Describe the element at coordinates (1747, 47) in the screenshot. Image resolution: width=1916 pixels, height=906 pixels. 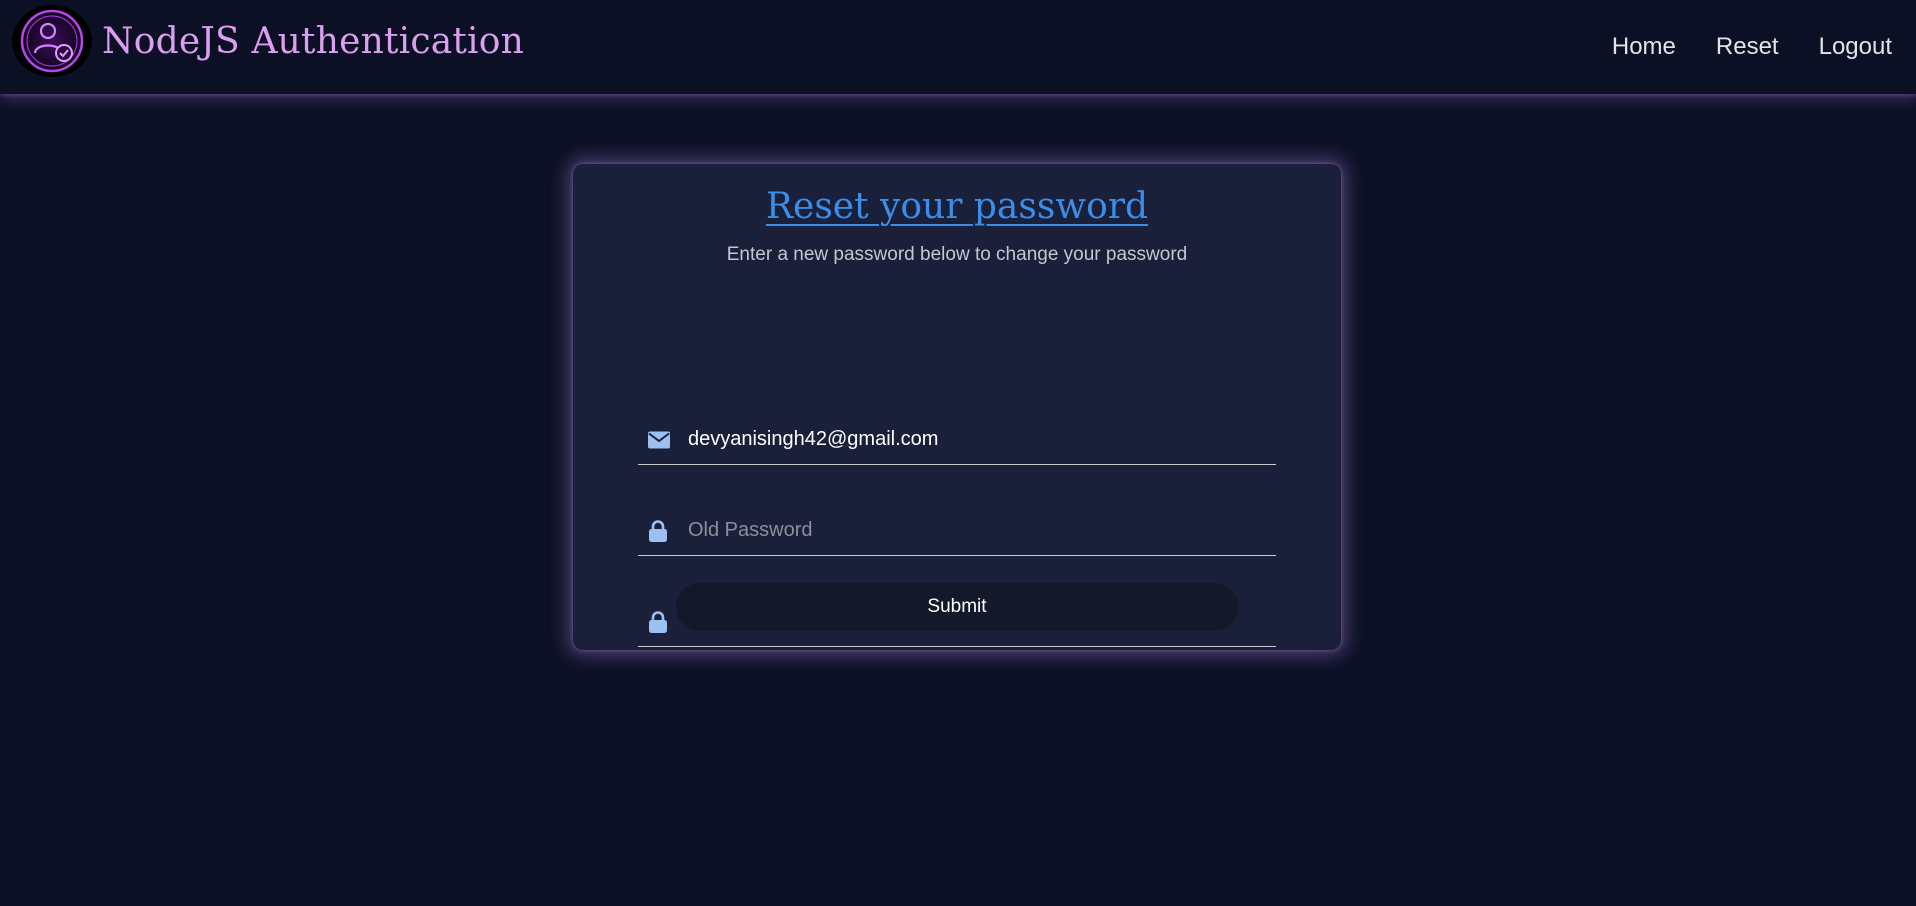
I see `nav-reset-link: Reset` at that location.